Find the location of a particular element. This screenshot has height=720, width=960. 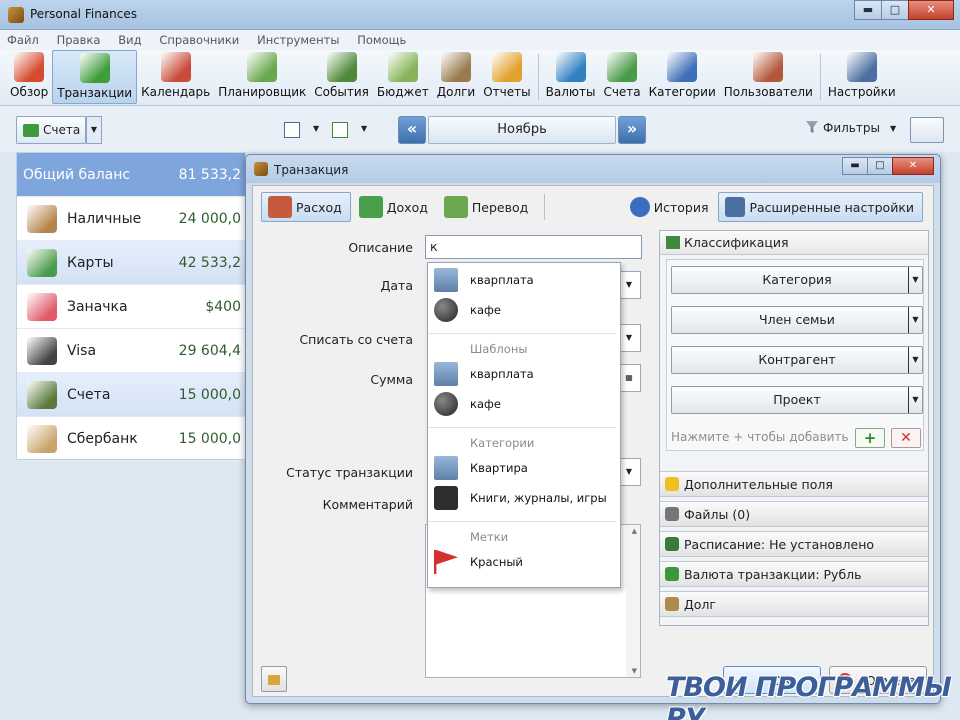

history-button: История is located at coordinates (670, 207).